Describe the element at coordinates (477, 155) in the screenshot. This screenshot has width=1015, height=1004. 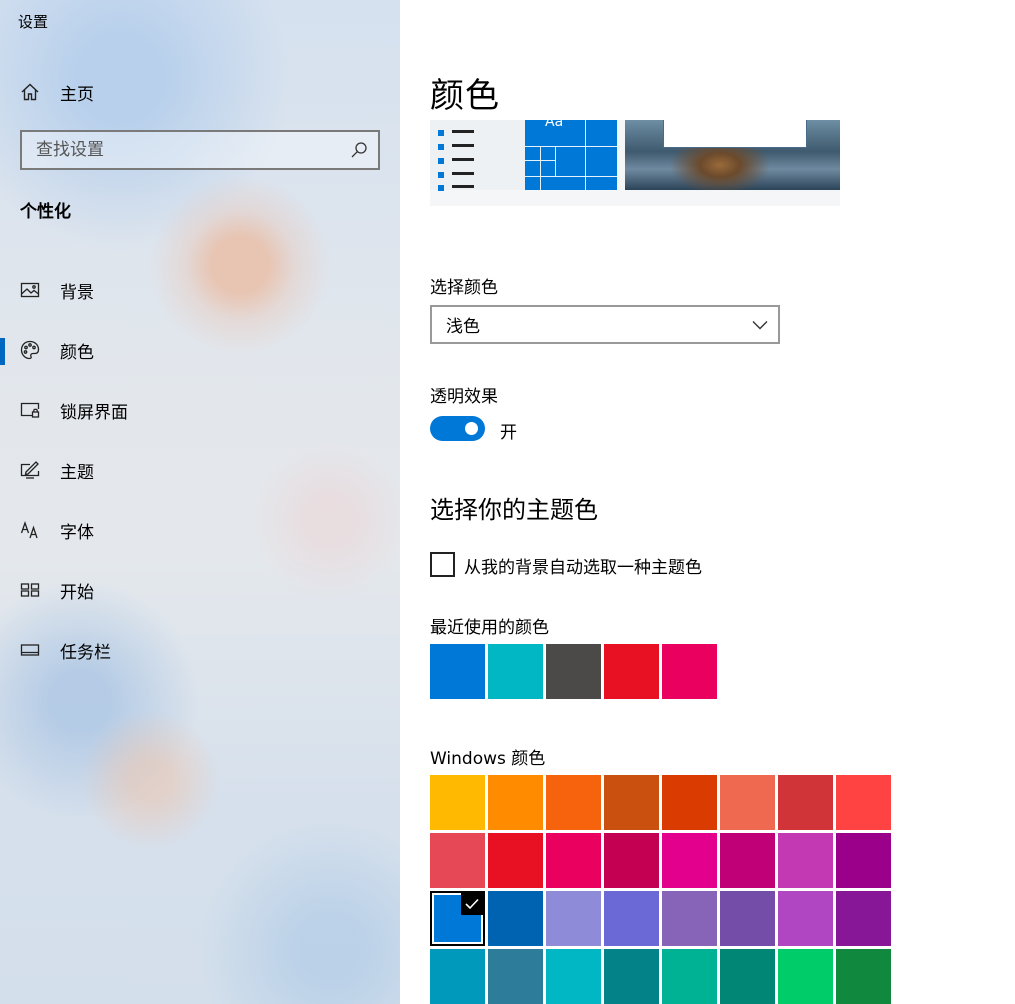
I see `preview-start-list` at that location.